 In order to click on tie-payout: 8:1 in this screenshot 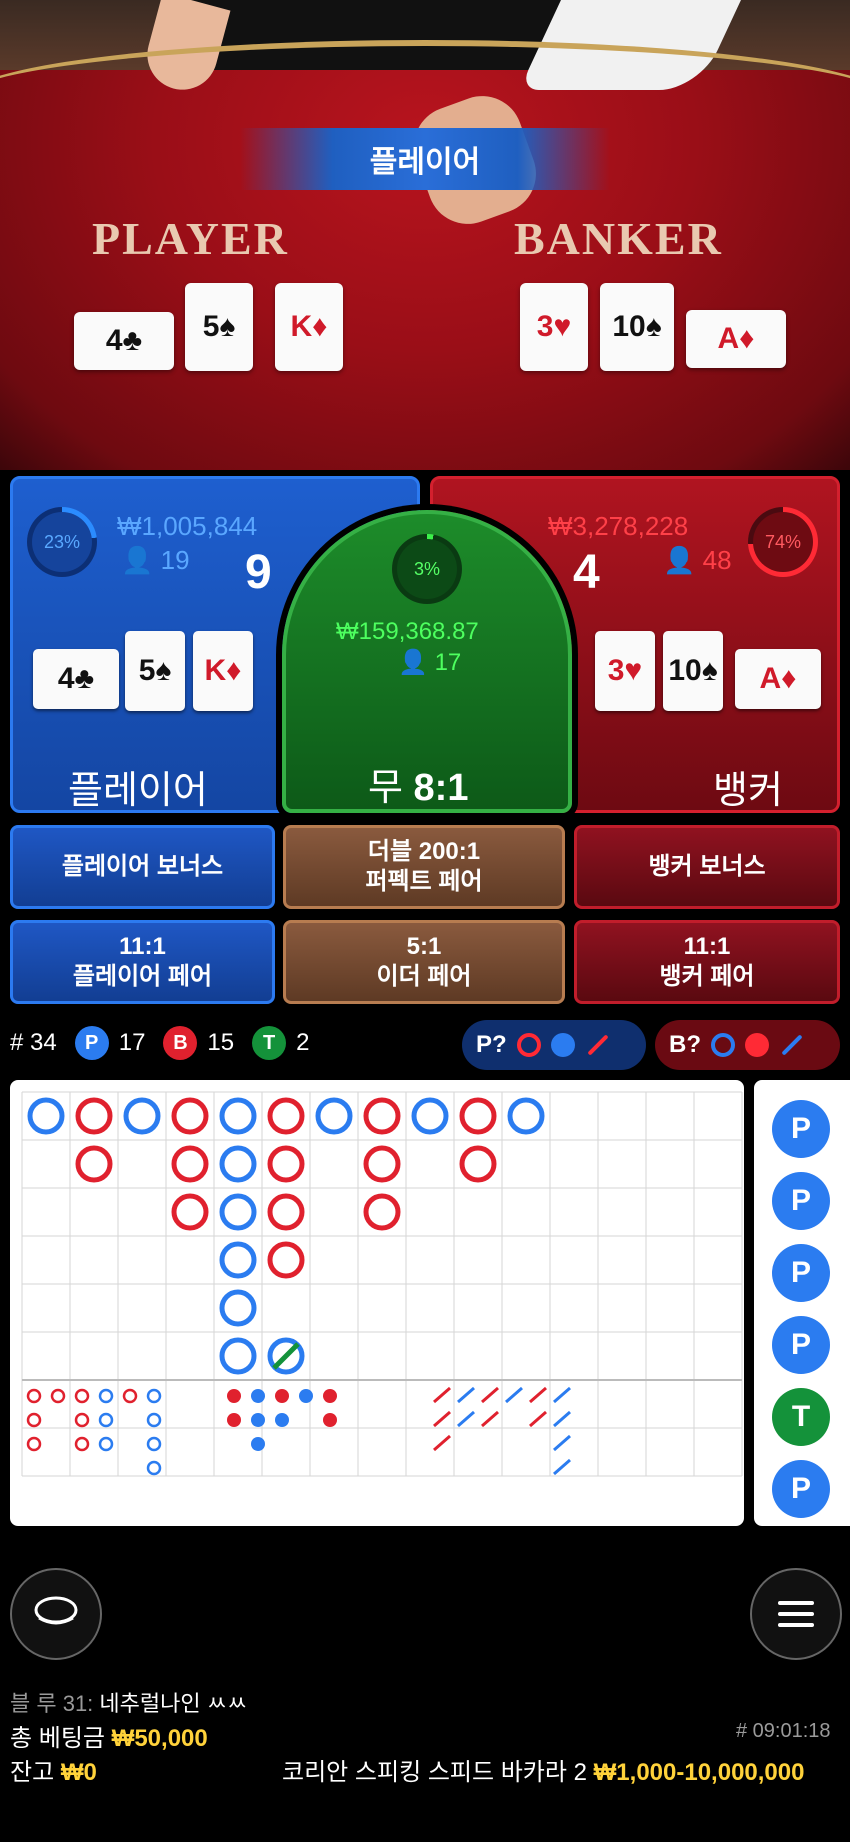, I will do `click(441, 788)`.